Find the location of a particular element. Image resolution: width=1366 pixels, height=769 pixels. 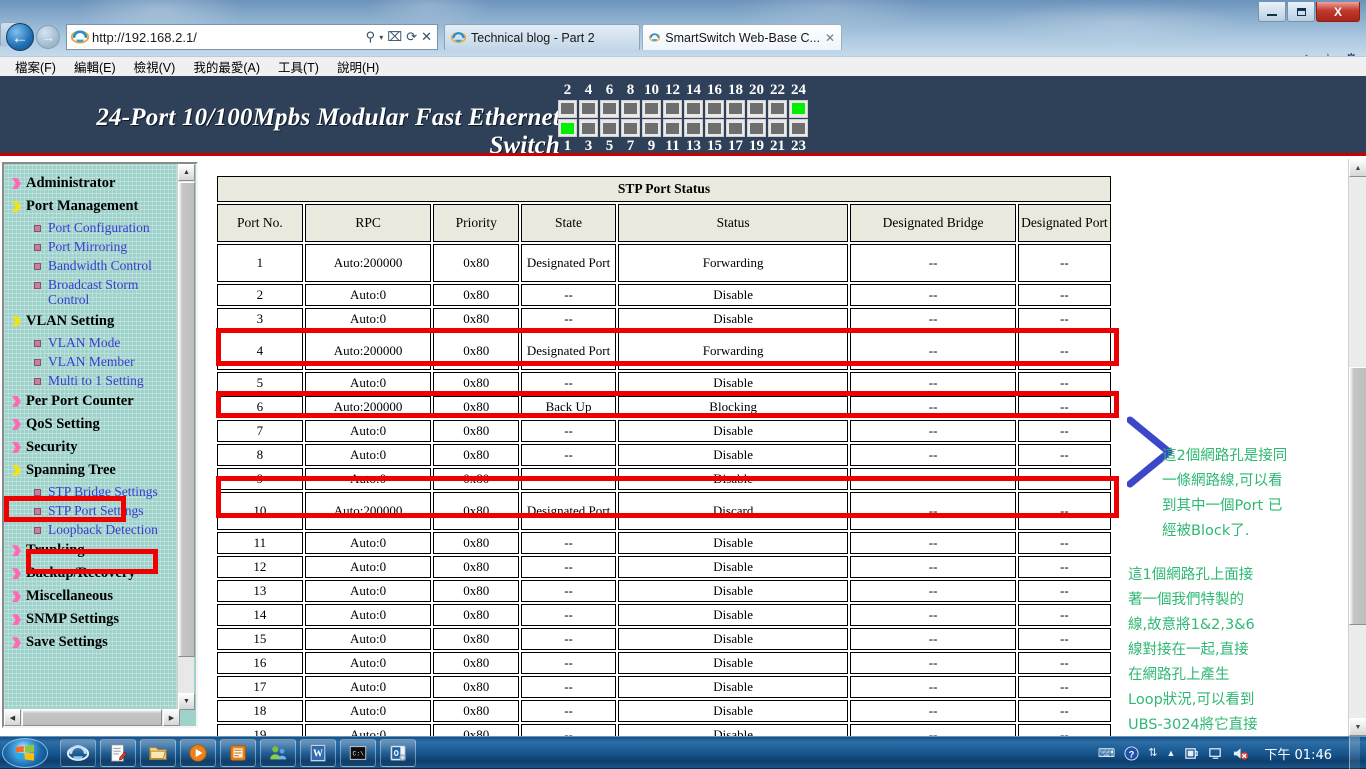

sidebar-vertical-scrollbar: ▲ ▼ is located at coordinates (185, 437).